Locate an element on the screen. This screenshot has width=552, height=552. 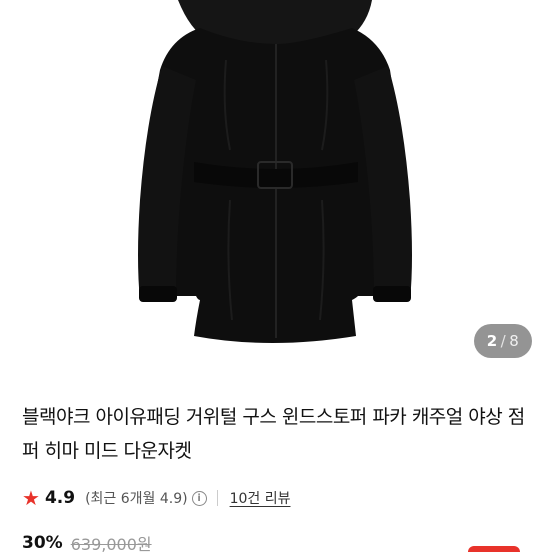
divider is located at coordinates (217, 498).